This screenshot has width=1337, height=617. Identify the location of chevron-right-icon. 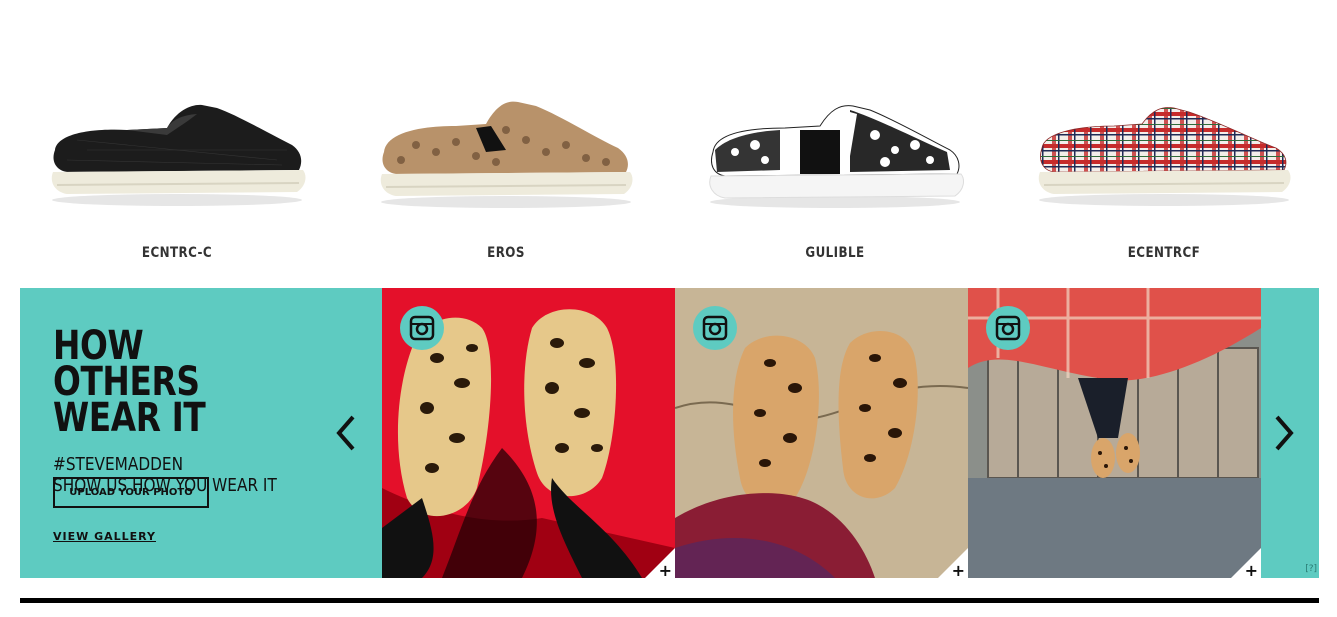
(1284, 433).